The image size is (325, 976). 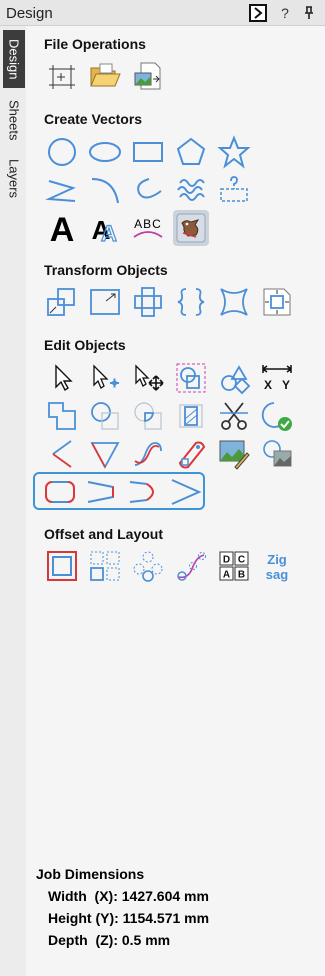 I want to click on close-vector-check-icon, so click(x=276, y=416).